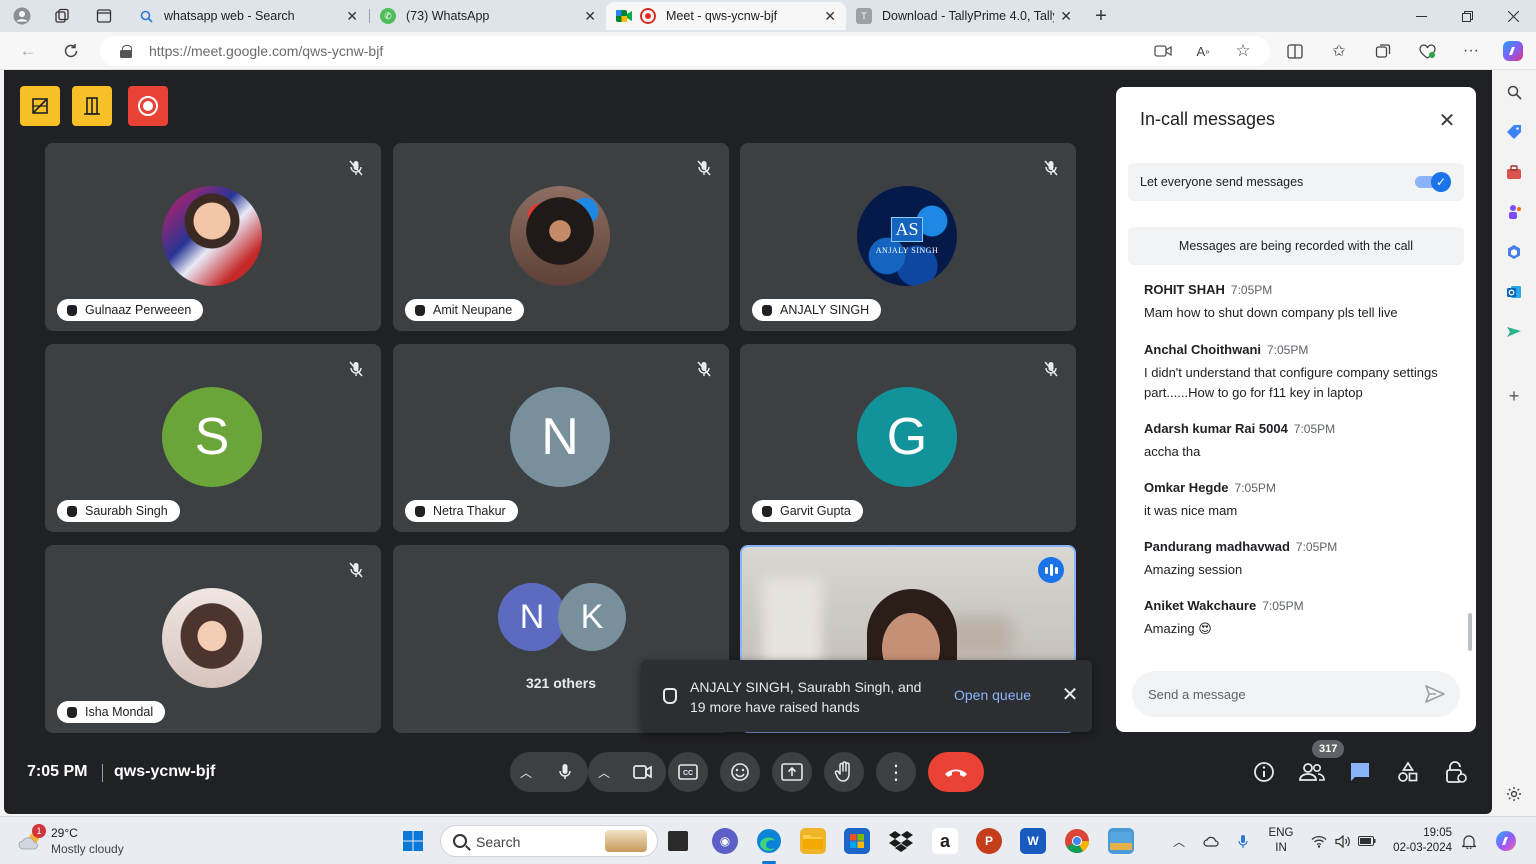 The image size is (1536, 864). I want to click on more-options-icon: ⋮, so click(896, 772).